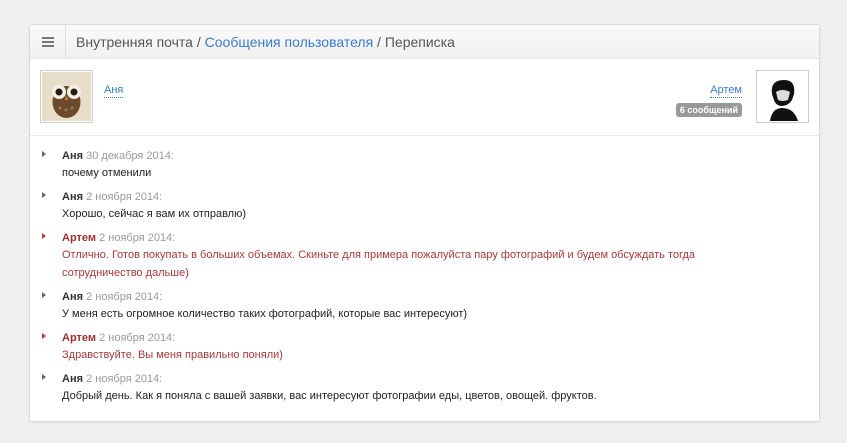 This screenshot has width=847, height=443. I want to click on owl-avatar-icon, so click(66, 96).